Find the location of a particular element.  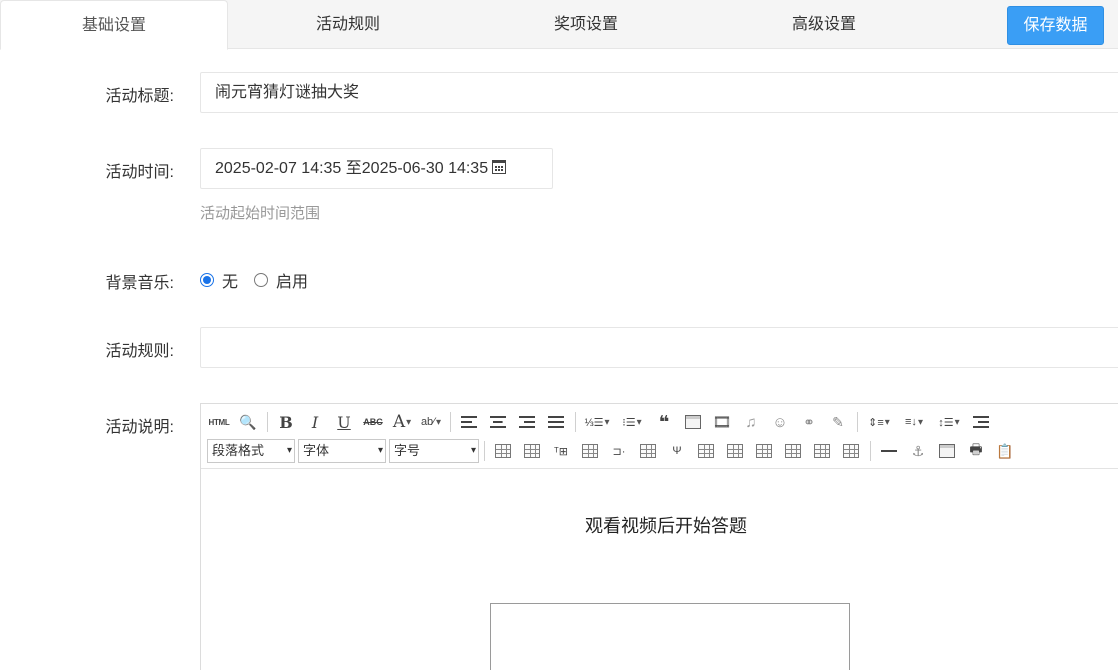

tab-bar: 基础设置 活动规则 奖项设置 高级设置 保存数据 is located at coordinates (559, 25).